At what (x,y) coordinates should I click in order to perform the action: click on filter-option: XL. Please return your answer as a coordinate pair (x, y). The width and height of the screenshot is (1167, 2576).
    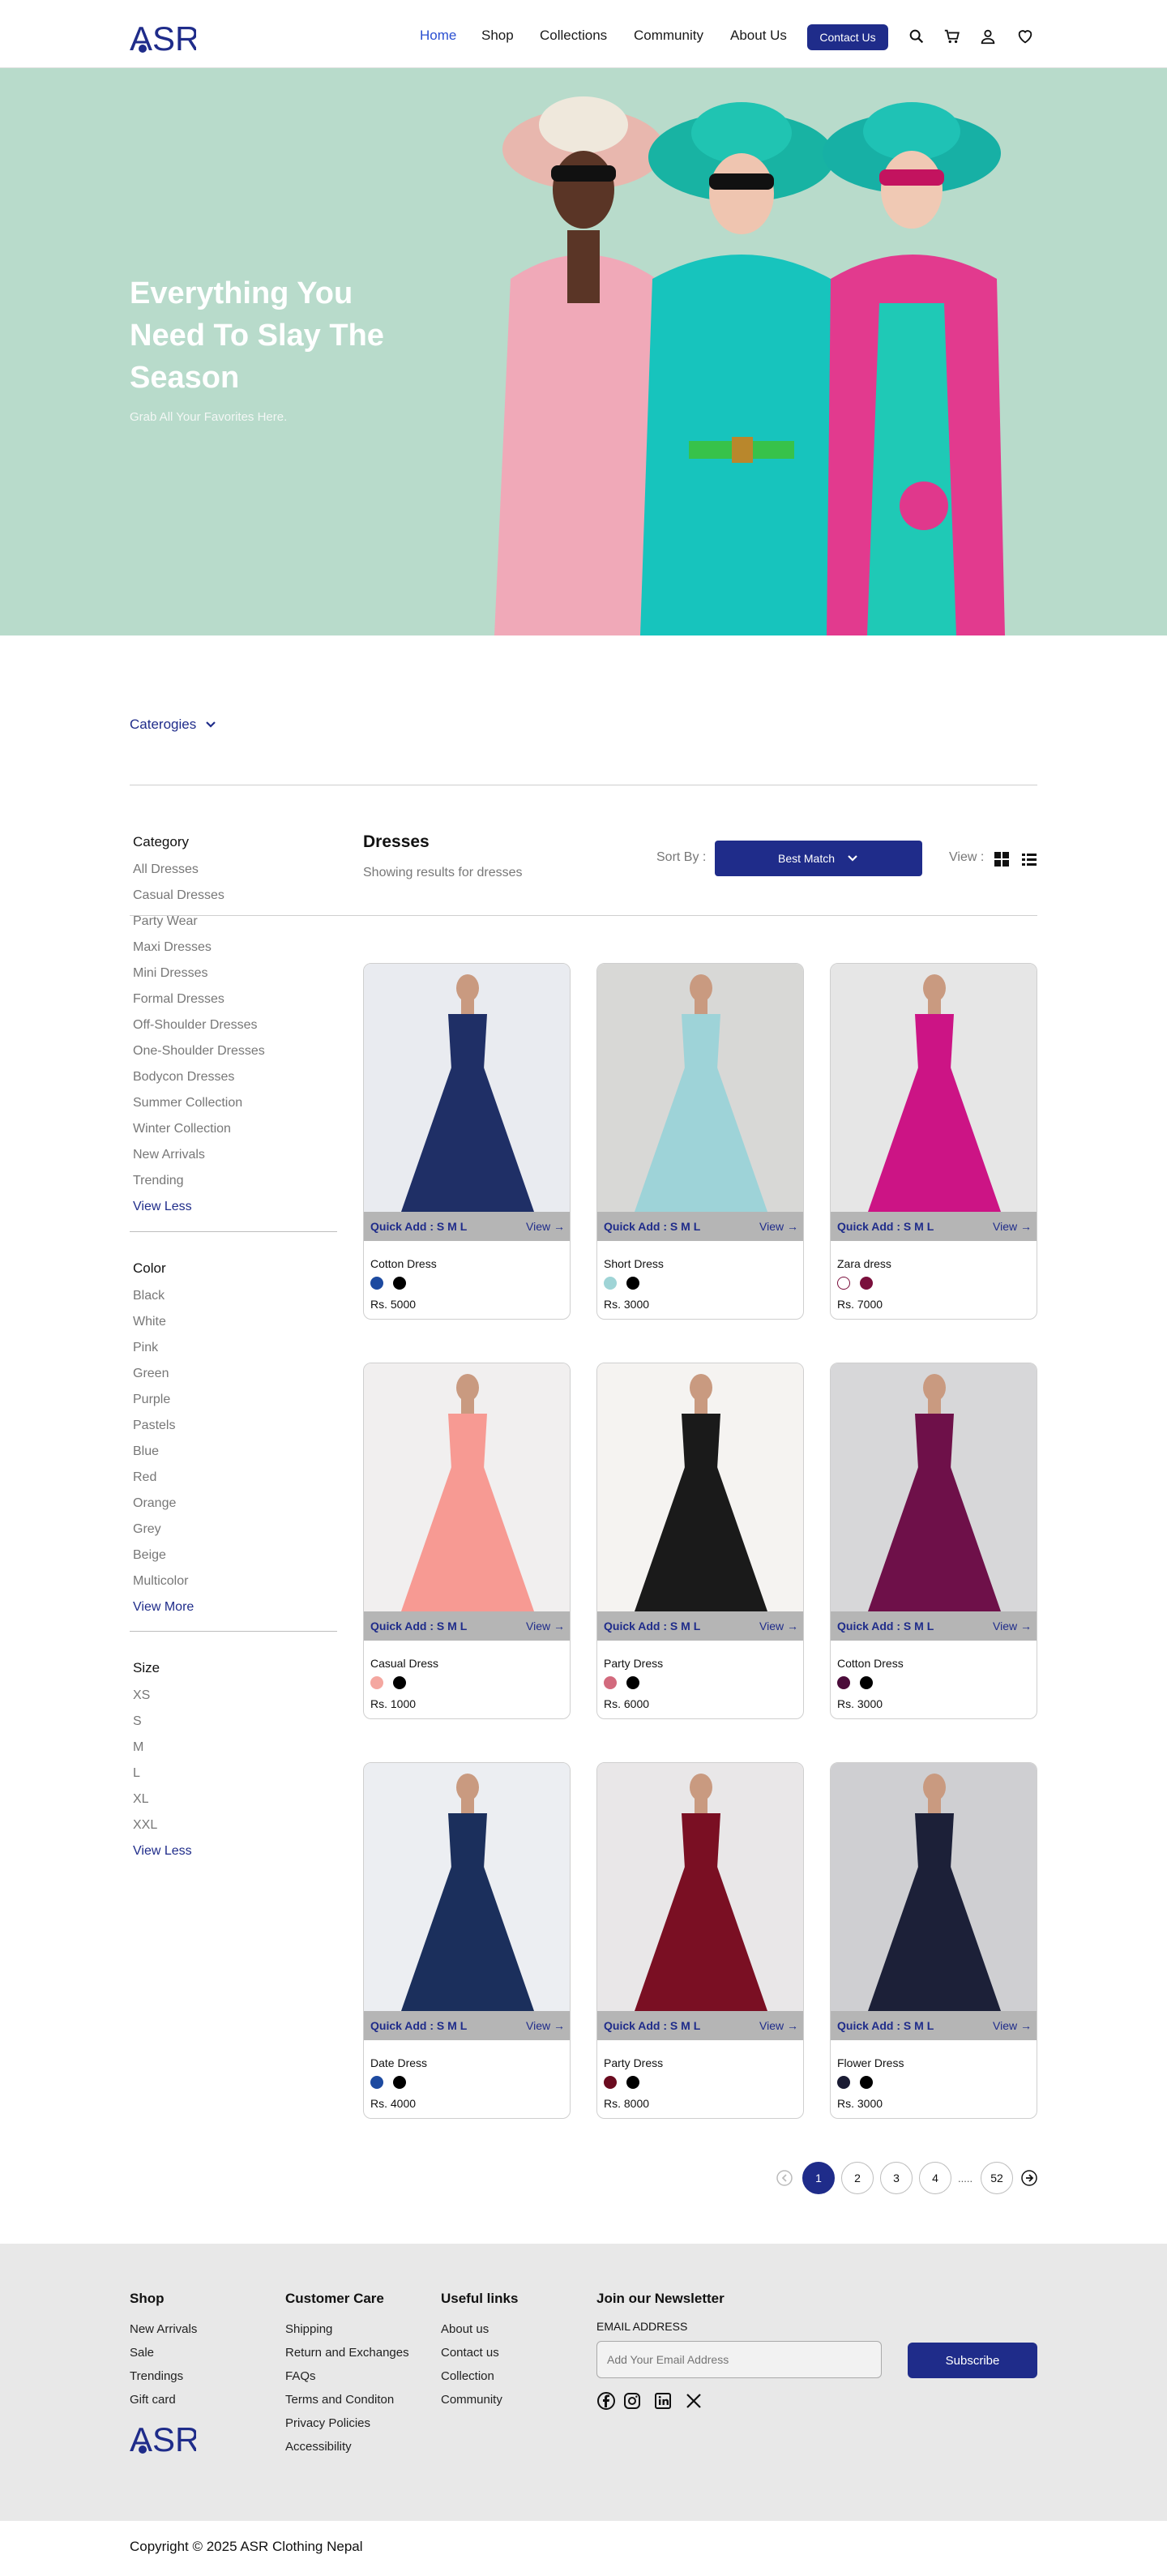
    Looking at the image, I should click on (162, 1804).